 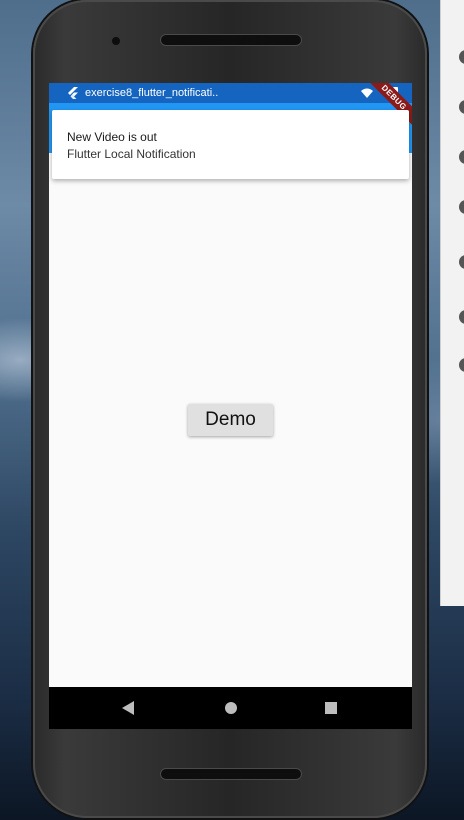 What do you see at coordinates (112, 137) in the screenshot?
I see `notification-title: New Video is out` at bounding box center [112, 137].